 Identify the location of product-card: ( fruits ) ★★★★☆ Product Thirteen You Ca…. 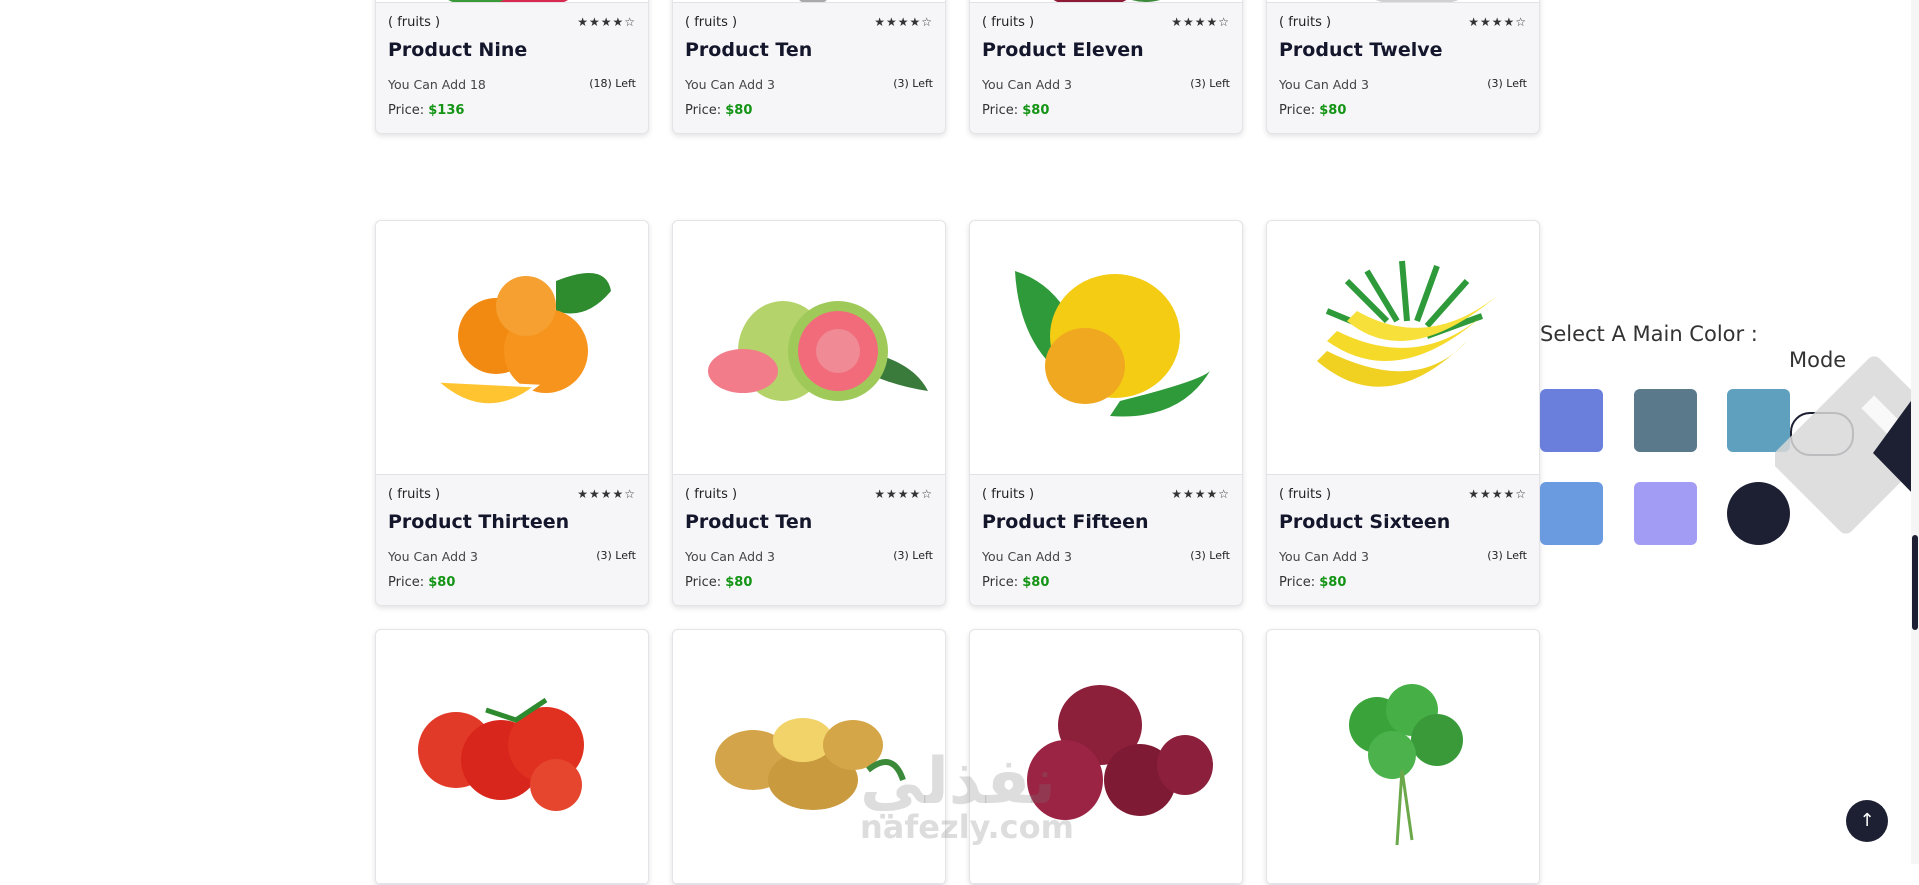
(512, 413).